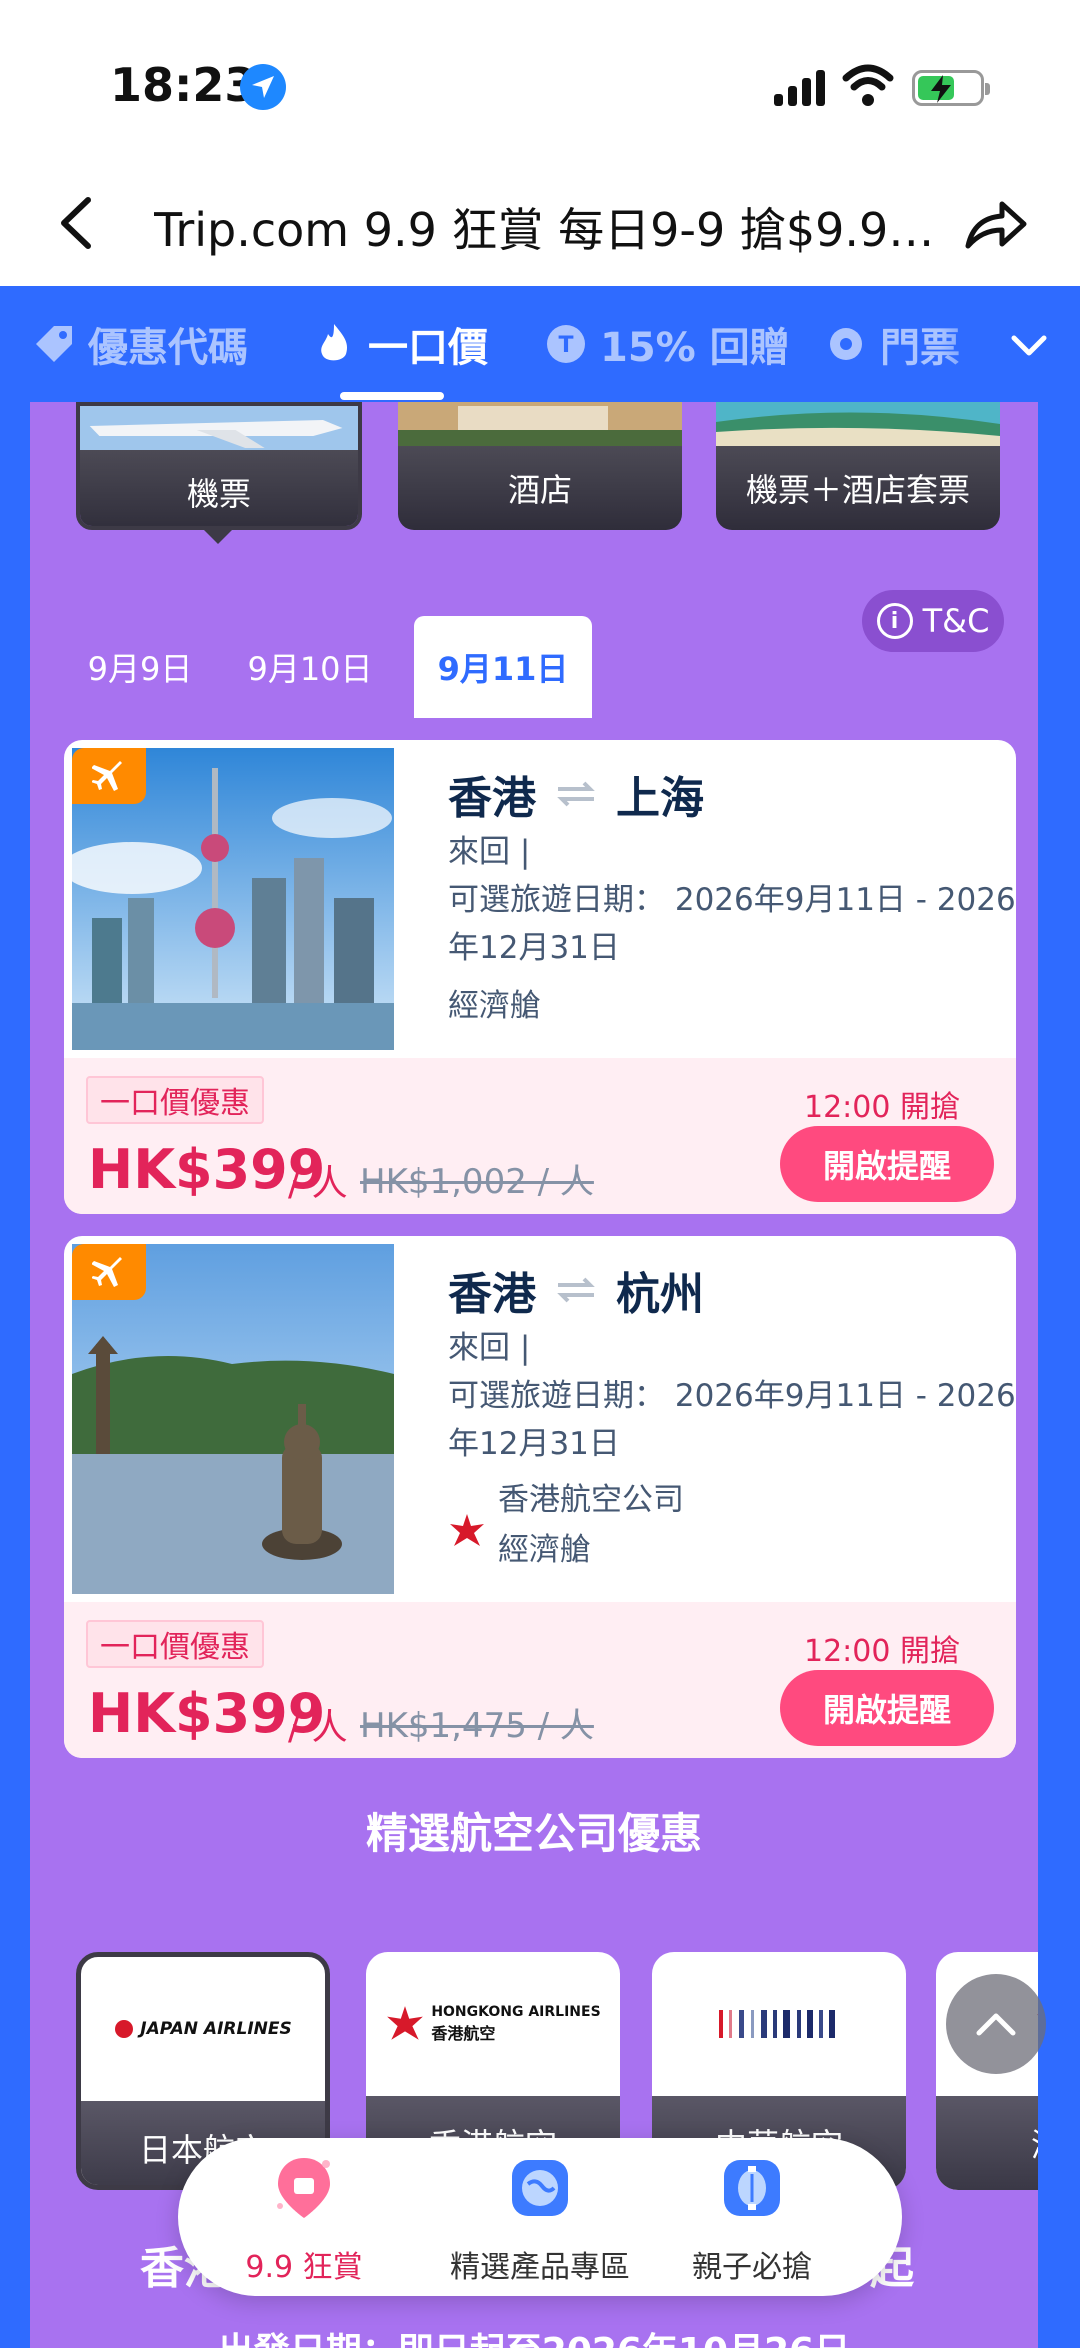  What do you see at coordinates (76, 223) in the screenshot?
I see `chevron-left-icon` at bounding box center [76, 223].